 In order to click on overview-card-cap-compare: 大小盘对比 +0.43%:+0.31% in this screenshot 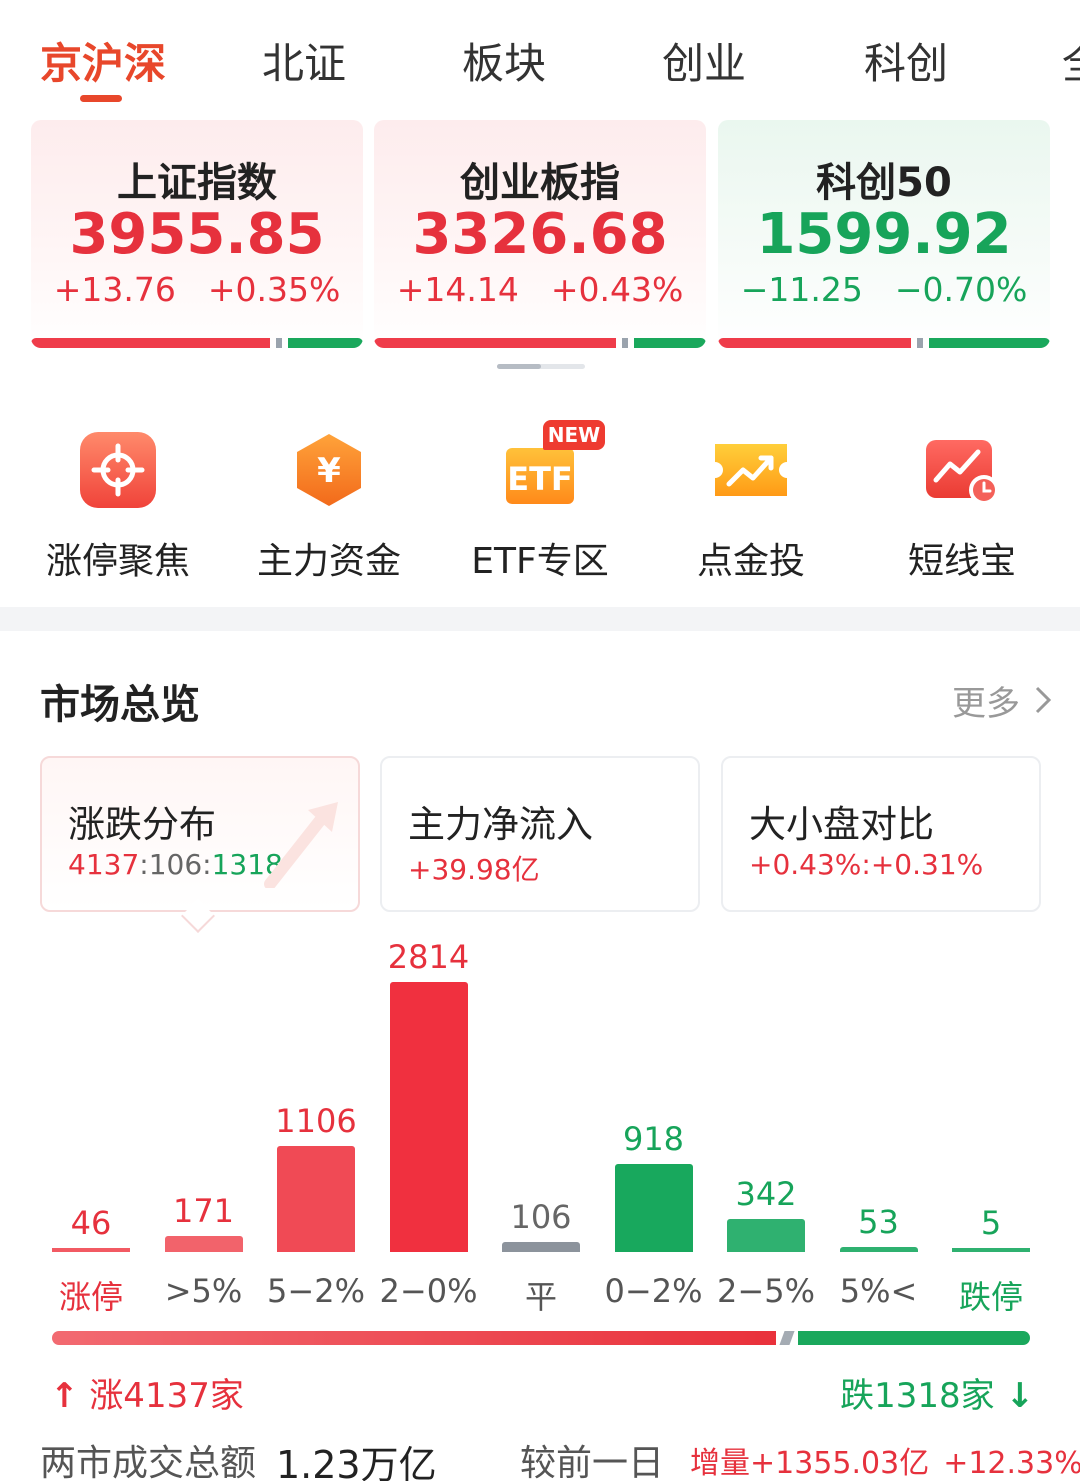, I will do `click(881, 834)`.